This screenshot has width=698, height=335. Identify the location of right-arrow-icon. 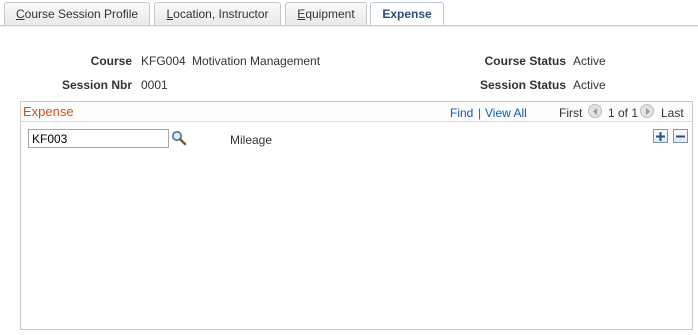
(647, 111).